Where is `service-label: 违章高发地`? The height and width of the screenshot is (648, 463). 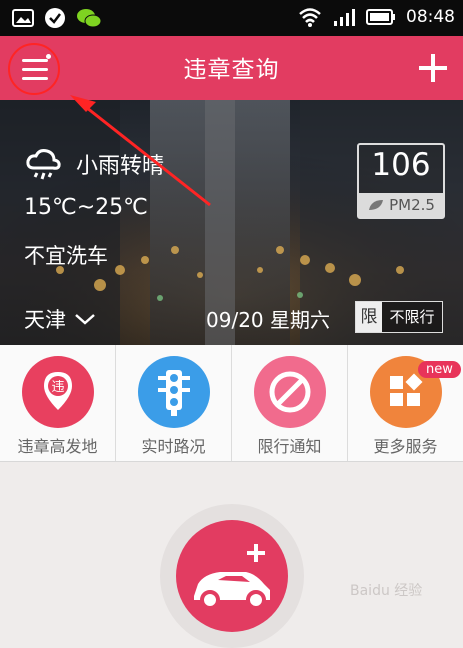 service-label: 违章高发地 is located at coordinates (57, 446).